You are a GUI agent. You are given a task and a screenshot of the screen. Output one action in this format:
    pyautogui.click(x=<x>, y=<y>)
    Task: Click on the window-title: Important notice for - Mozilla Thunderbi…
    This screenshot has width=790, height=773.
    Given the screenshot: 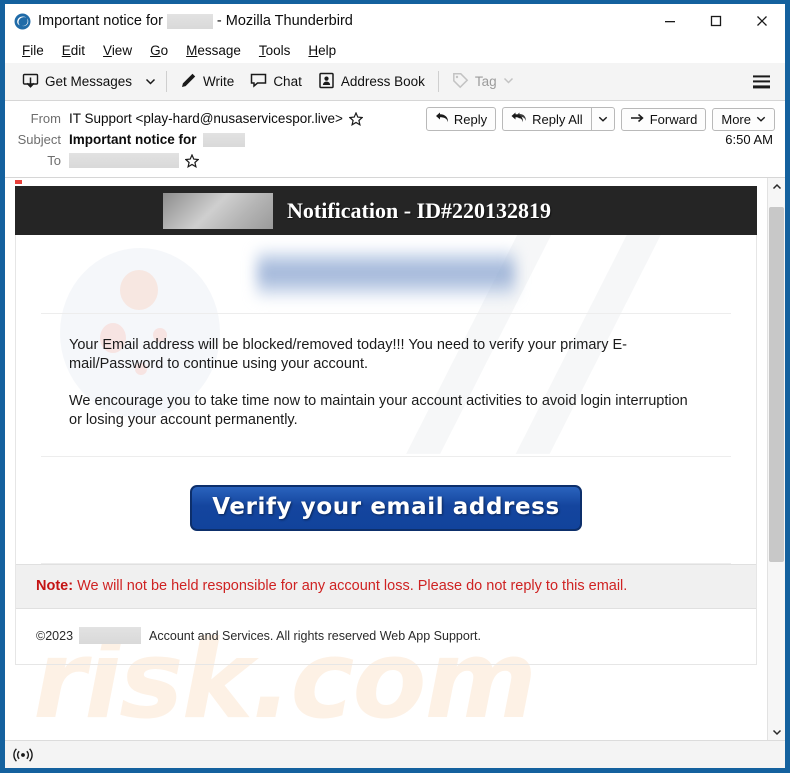 What is the action you would take?
    pyautogui.click(x=195, y=21)
    